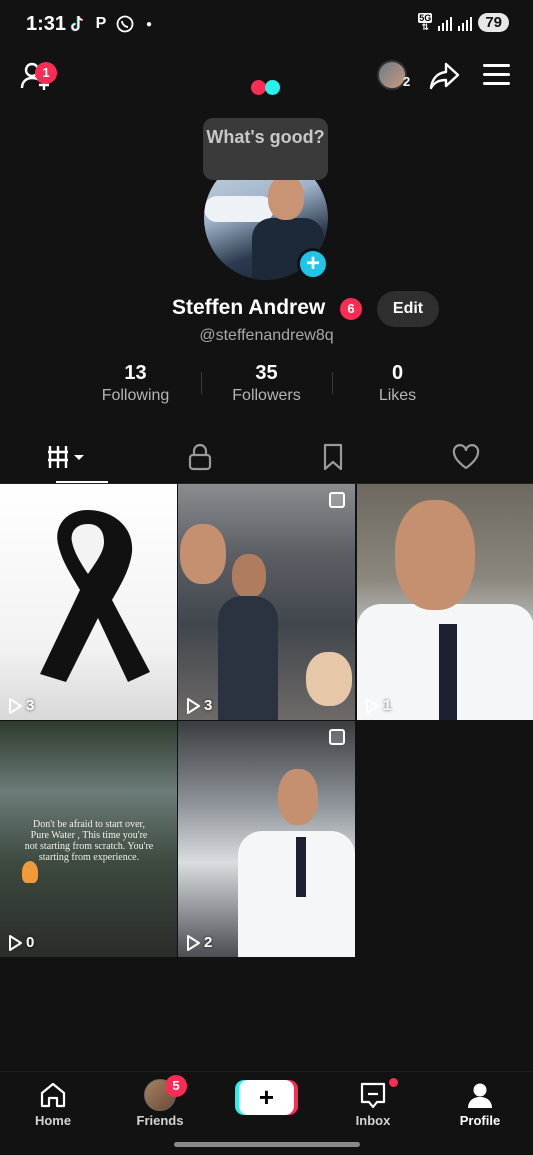 The height and width of the screenshot is (1155, 533). What do you see at coordinates (266, 25) in the screenshot?
I see `status-bar: 1:31 P ● 5G ⇅ 79` at bounding box center [266, 25].